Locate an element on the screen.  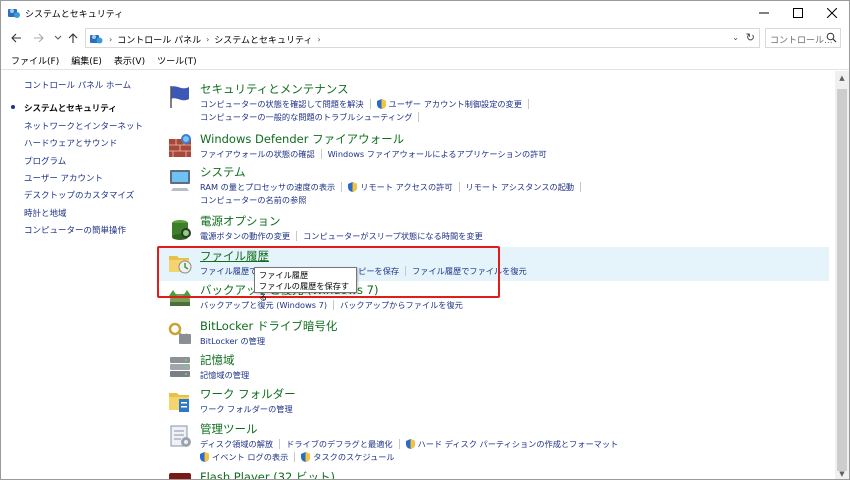
category-title: Windows Defender ファイアウォール is located at coordinates (302, 139).